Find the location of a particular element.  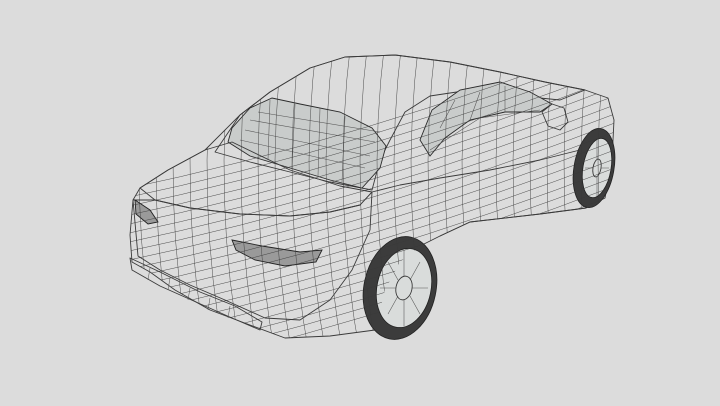

diffuser-fins is located at coordinates (189, 293).